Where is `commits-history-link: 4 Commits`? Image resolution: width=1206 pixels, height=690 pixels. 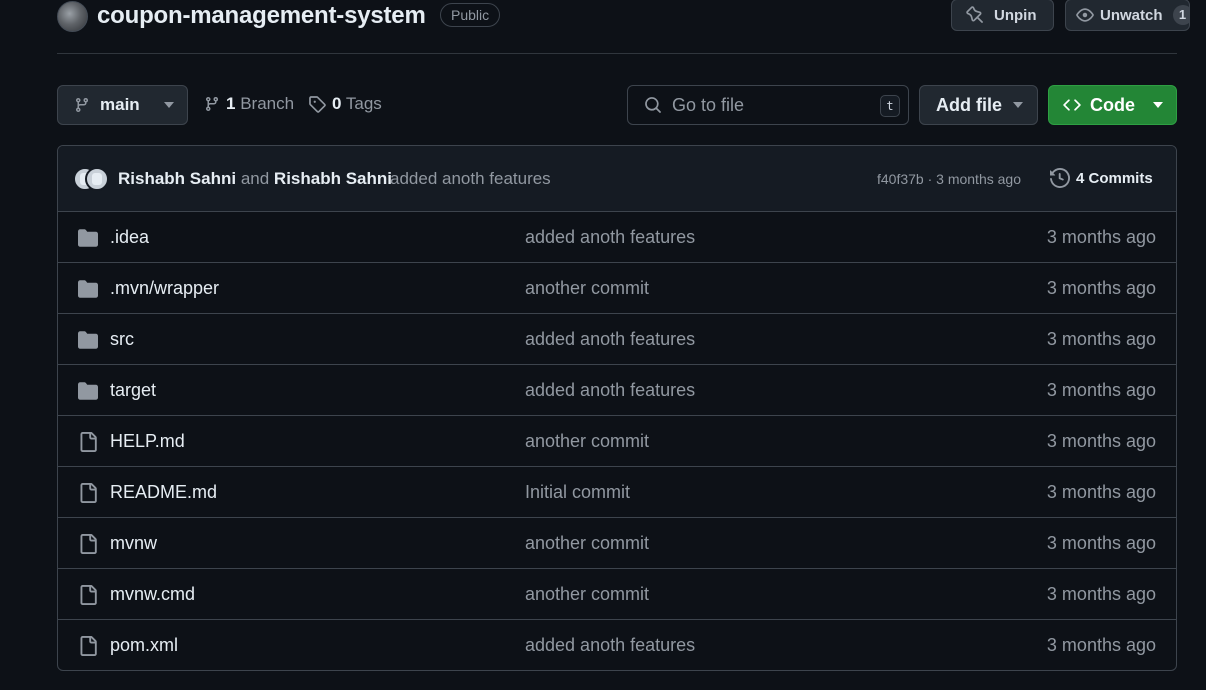 commits-history-link: 4 Commits is located at coordinates (1101, 178).